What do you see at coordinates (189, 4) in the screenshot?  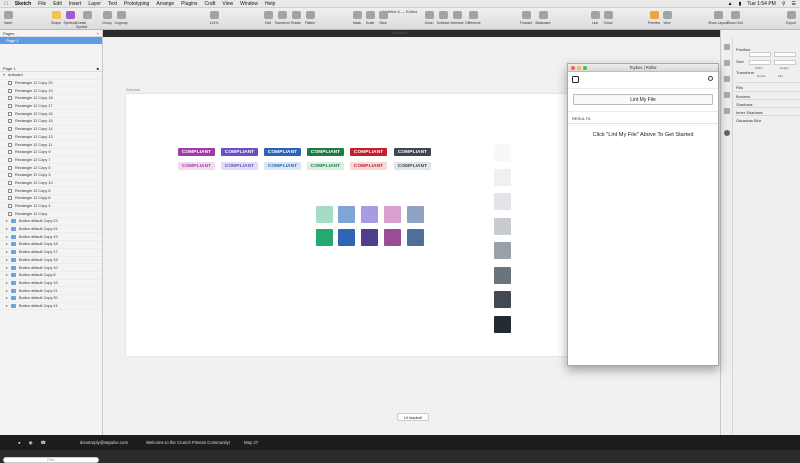 I see `menu-plugins: Plugins` at bounding box center [189, 4].